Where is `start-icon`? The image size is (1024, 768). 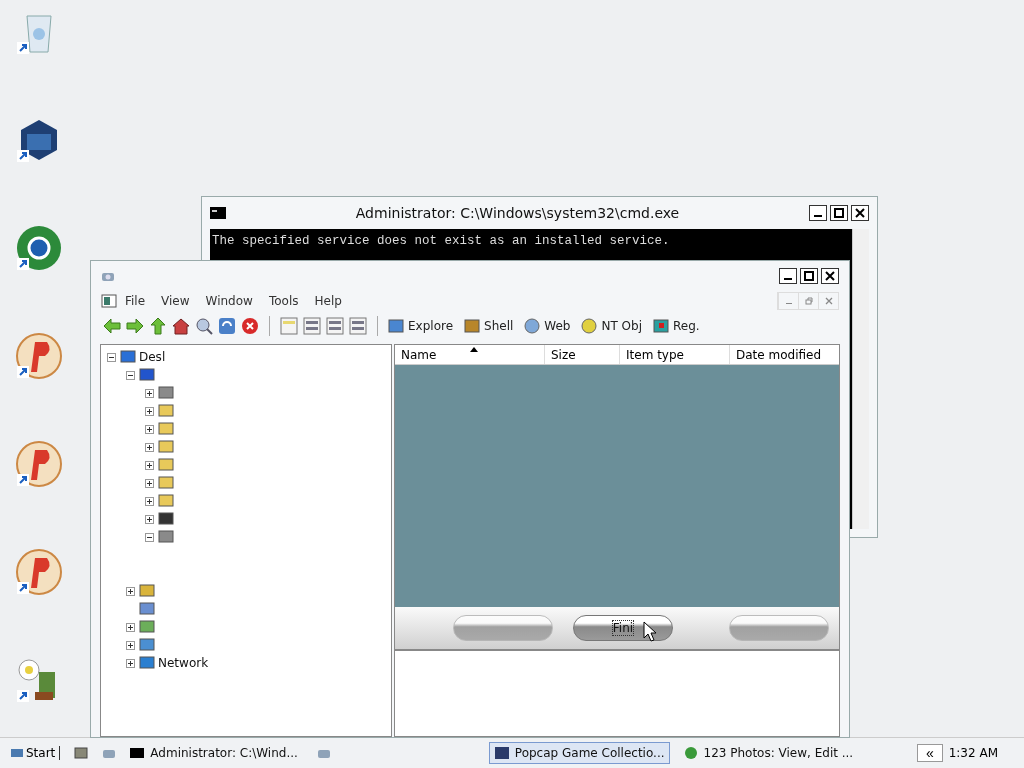
start-icon is located at coordinates (17, 753).